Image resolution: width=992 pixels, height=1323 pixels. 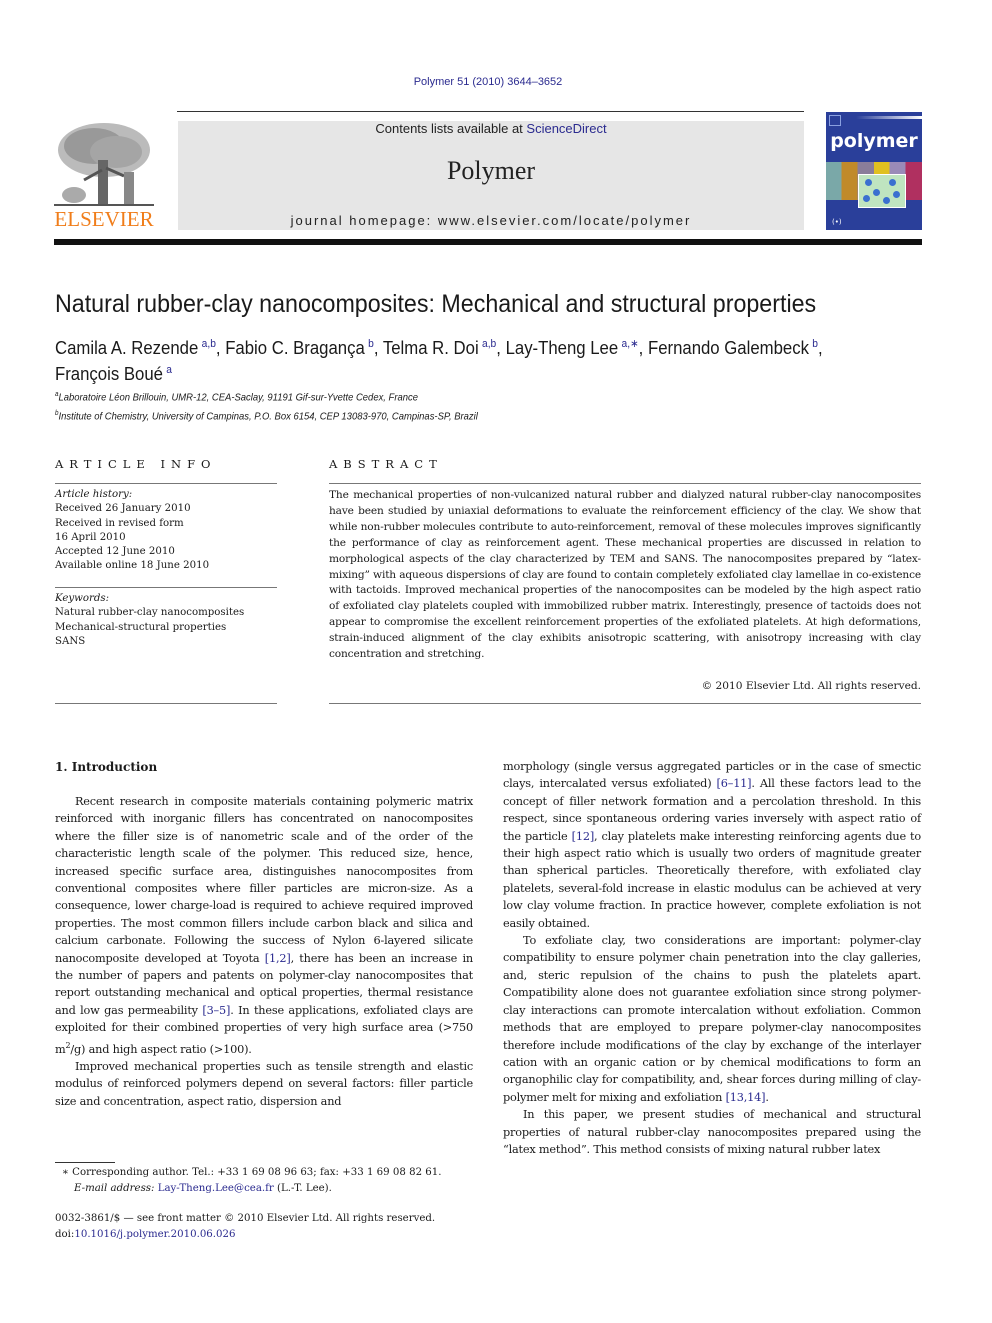 I want to click on footnote-marker: ∗, so click(x=65, y=1172).